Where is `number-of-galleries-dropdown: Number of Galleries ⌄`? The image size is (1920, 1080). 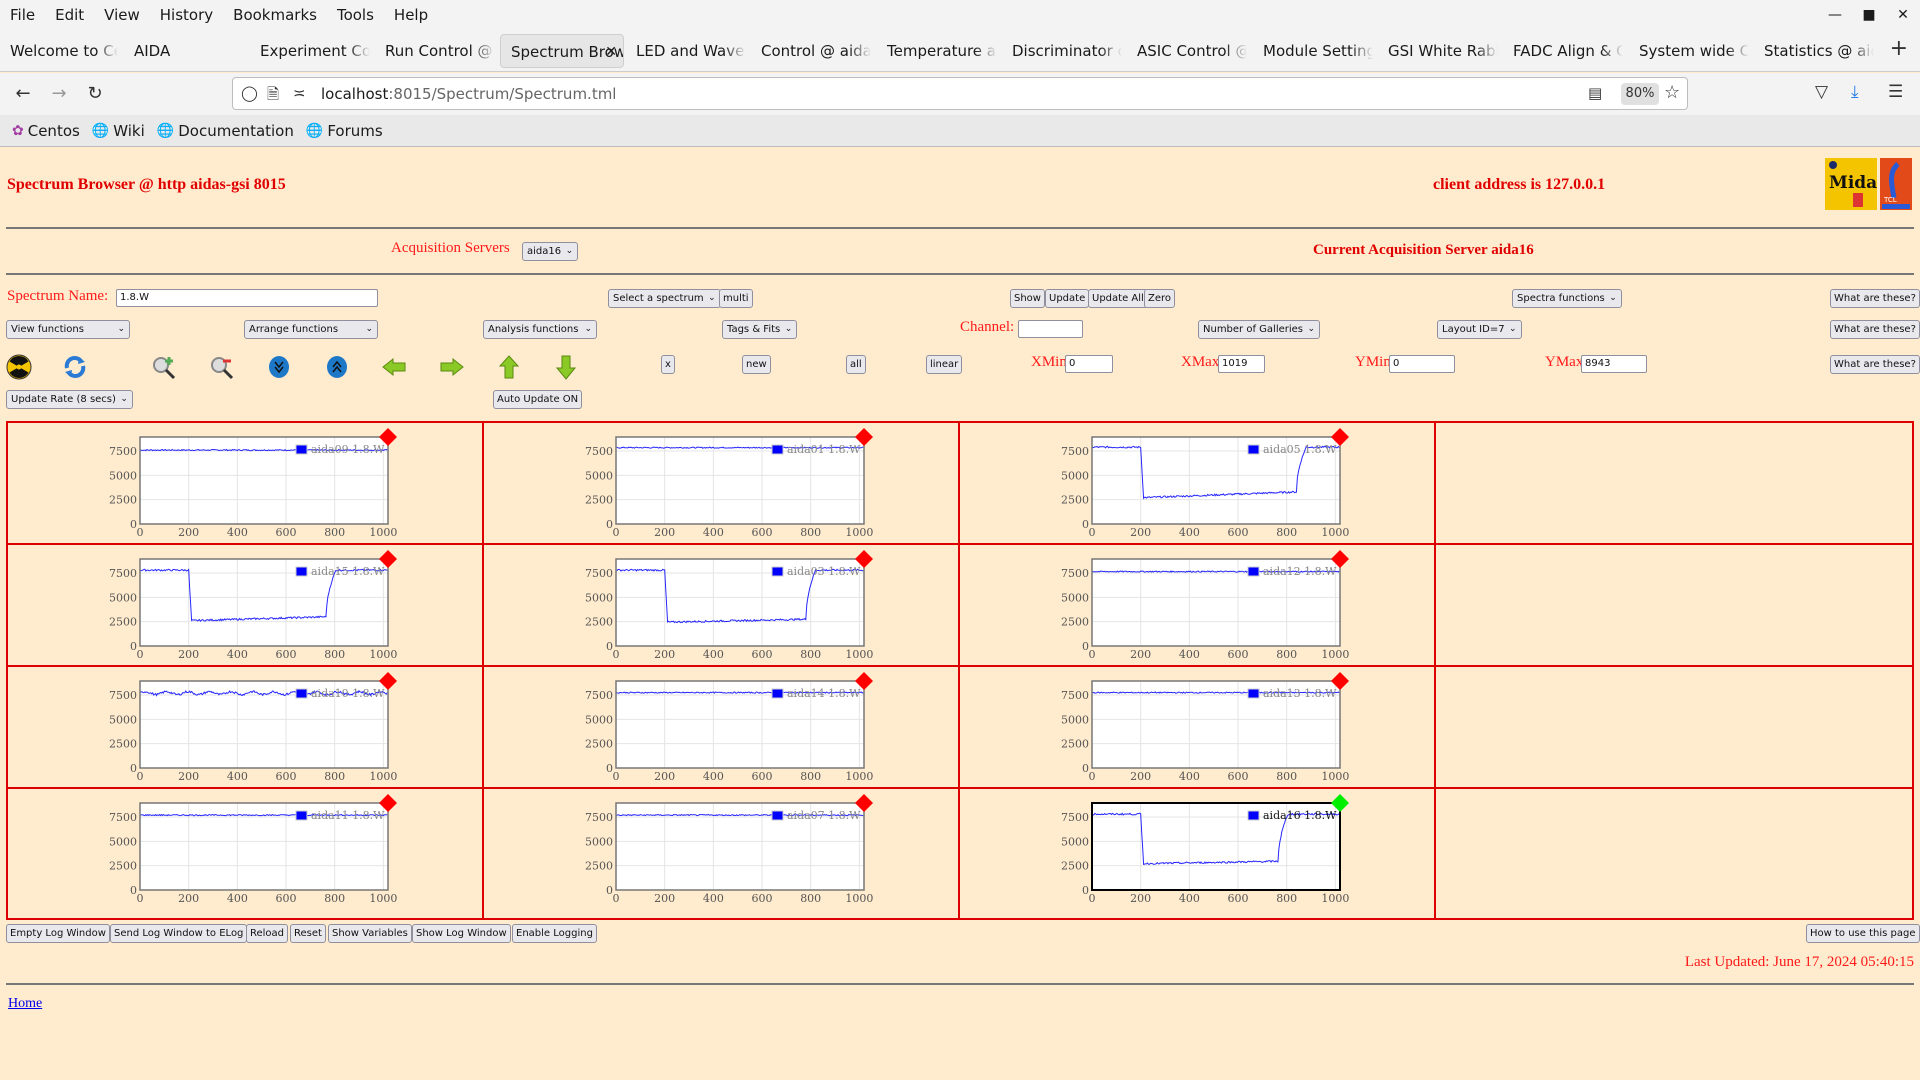 number-of-galleries-dropdown: Number of Galleries ⌄ is located at coordinates (1259, 329).